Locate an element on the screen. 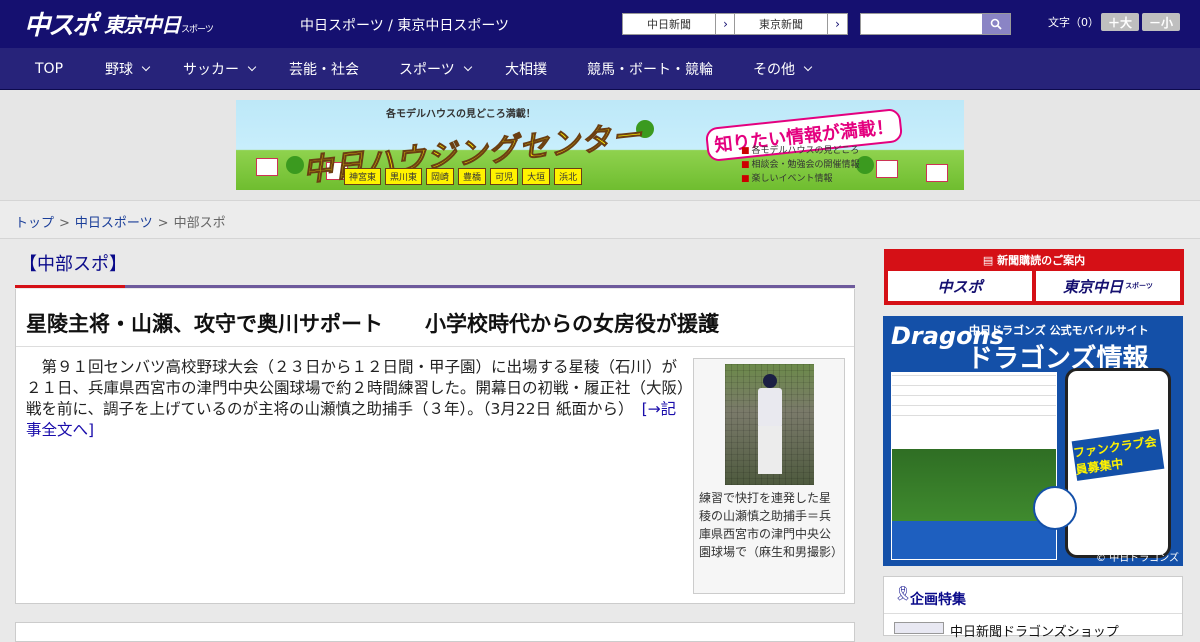 This screenshot has height=642, width=1200. dragons-copyright: © 中日ドラゴンズ is located at coordinates (1137, 558).